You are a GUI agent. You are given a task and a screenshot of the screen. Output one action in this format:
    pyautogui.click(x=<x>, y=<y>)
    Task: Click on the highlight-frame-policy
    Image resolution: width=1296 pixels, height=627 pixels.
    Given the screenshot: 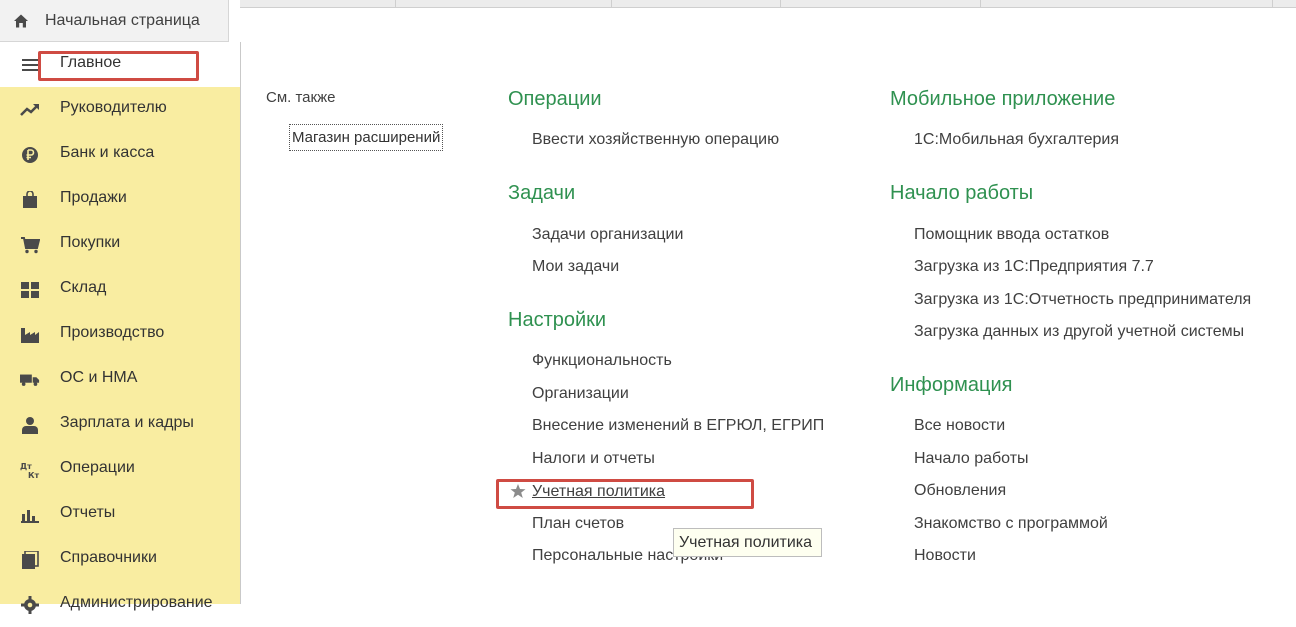 What is the action you would take?
    pyautogui.click(x=625, y=494)
    